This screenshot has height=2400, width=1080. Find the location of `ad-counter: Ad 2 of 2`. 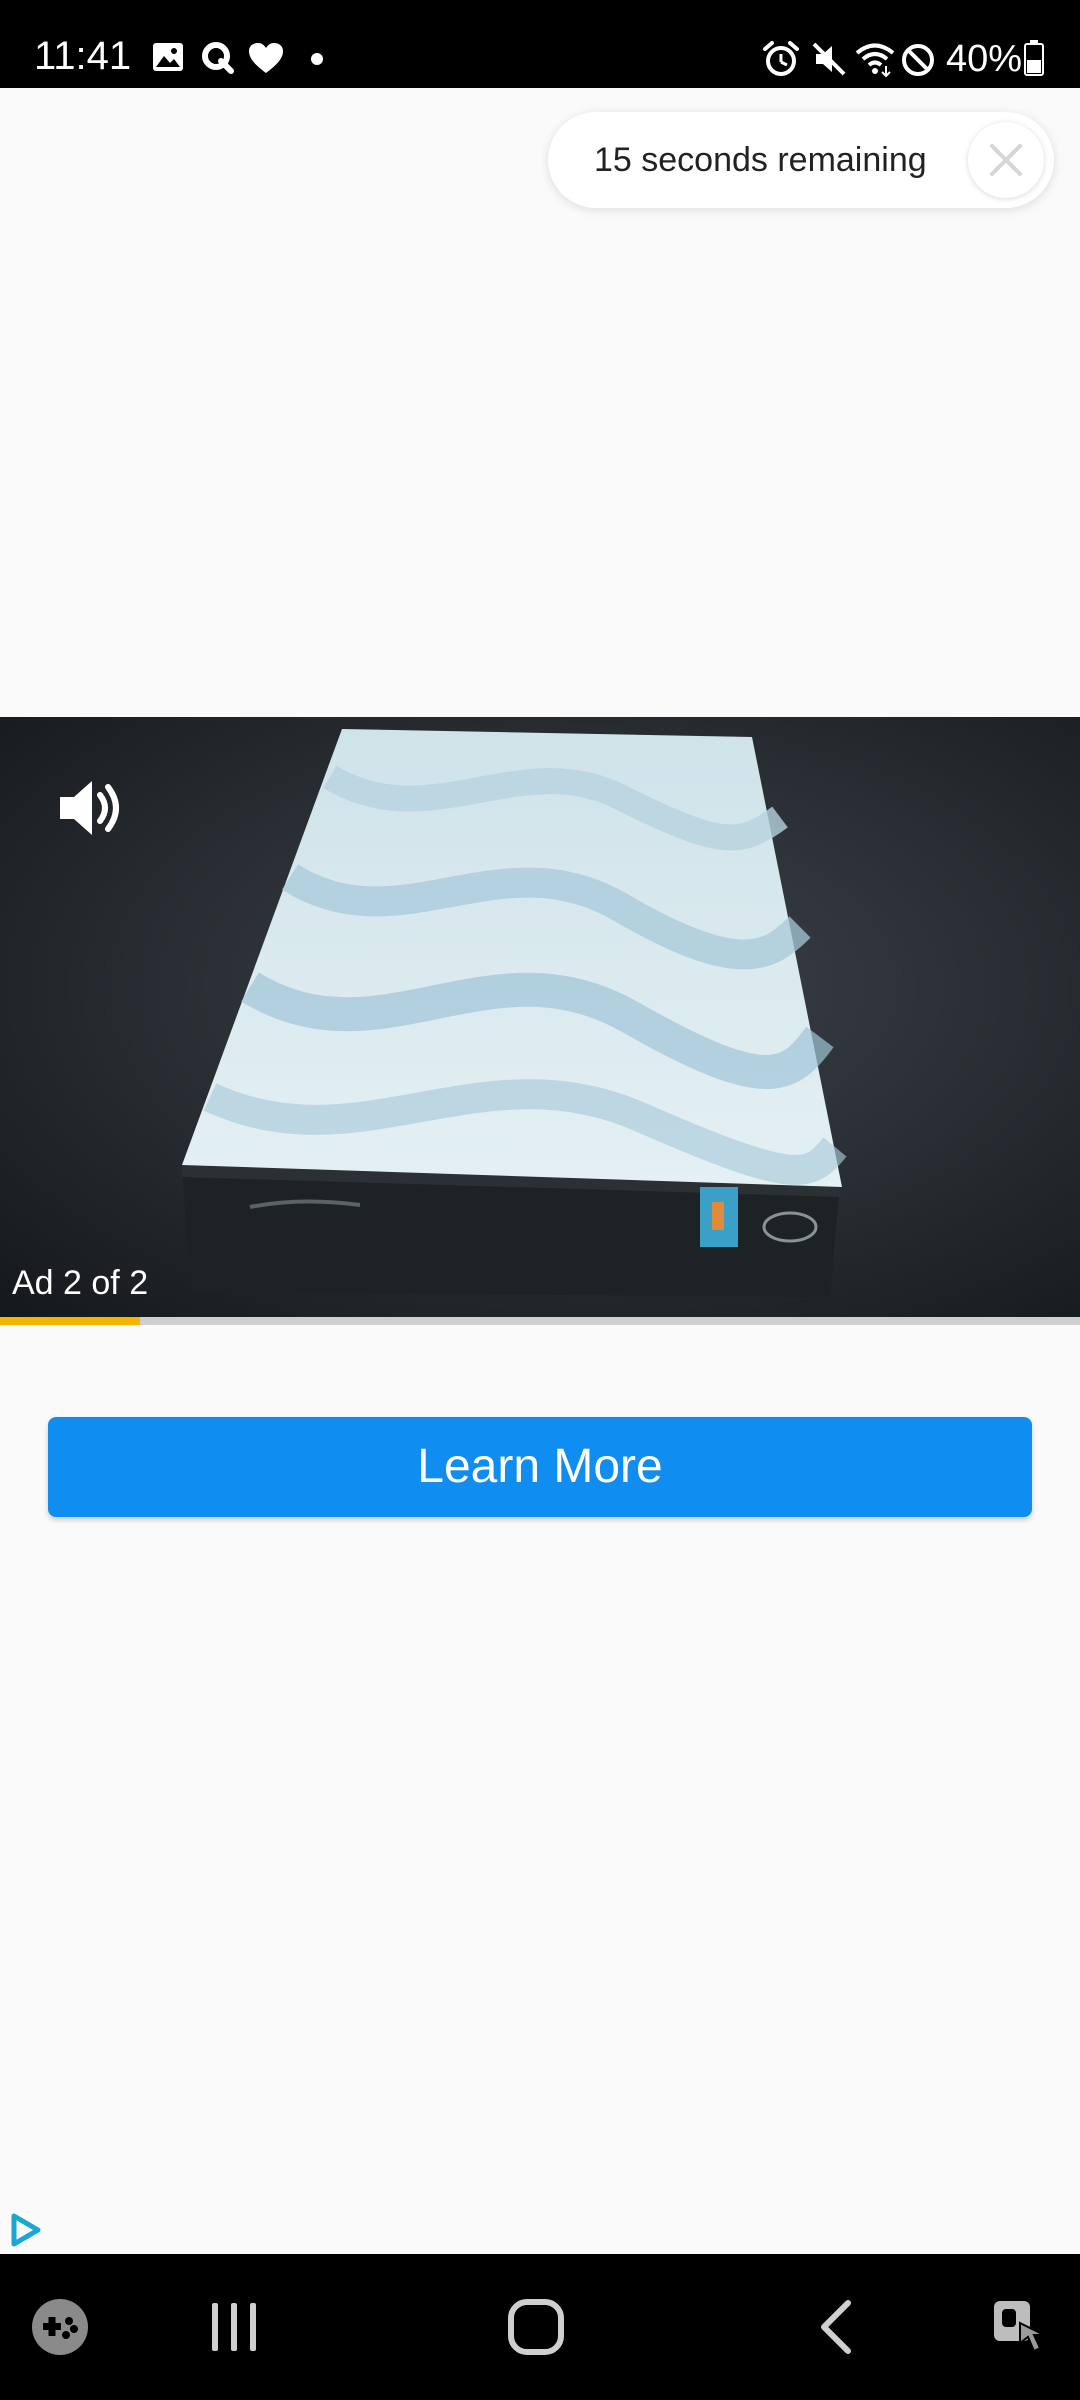

ad-counter: Ad 2 of 2 is located at coordinates (80, 1283).